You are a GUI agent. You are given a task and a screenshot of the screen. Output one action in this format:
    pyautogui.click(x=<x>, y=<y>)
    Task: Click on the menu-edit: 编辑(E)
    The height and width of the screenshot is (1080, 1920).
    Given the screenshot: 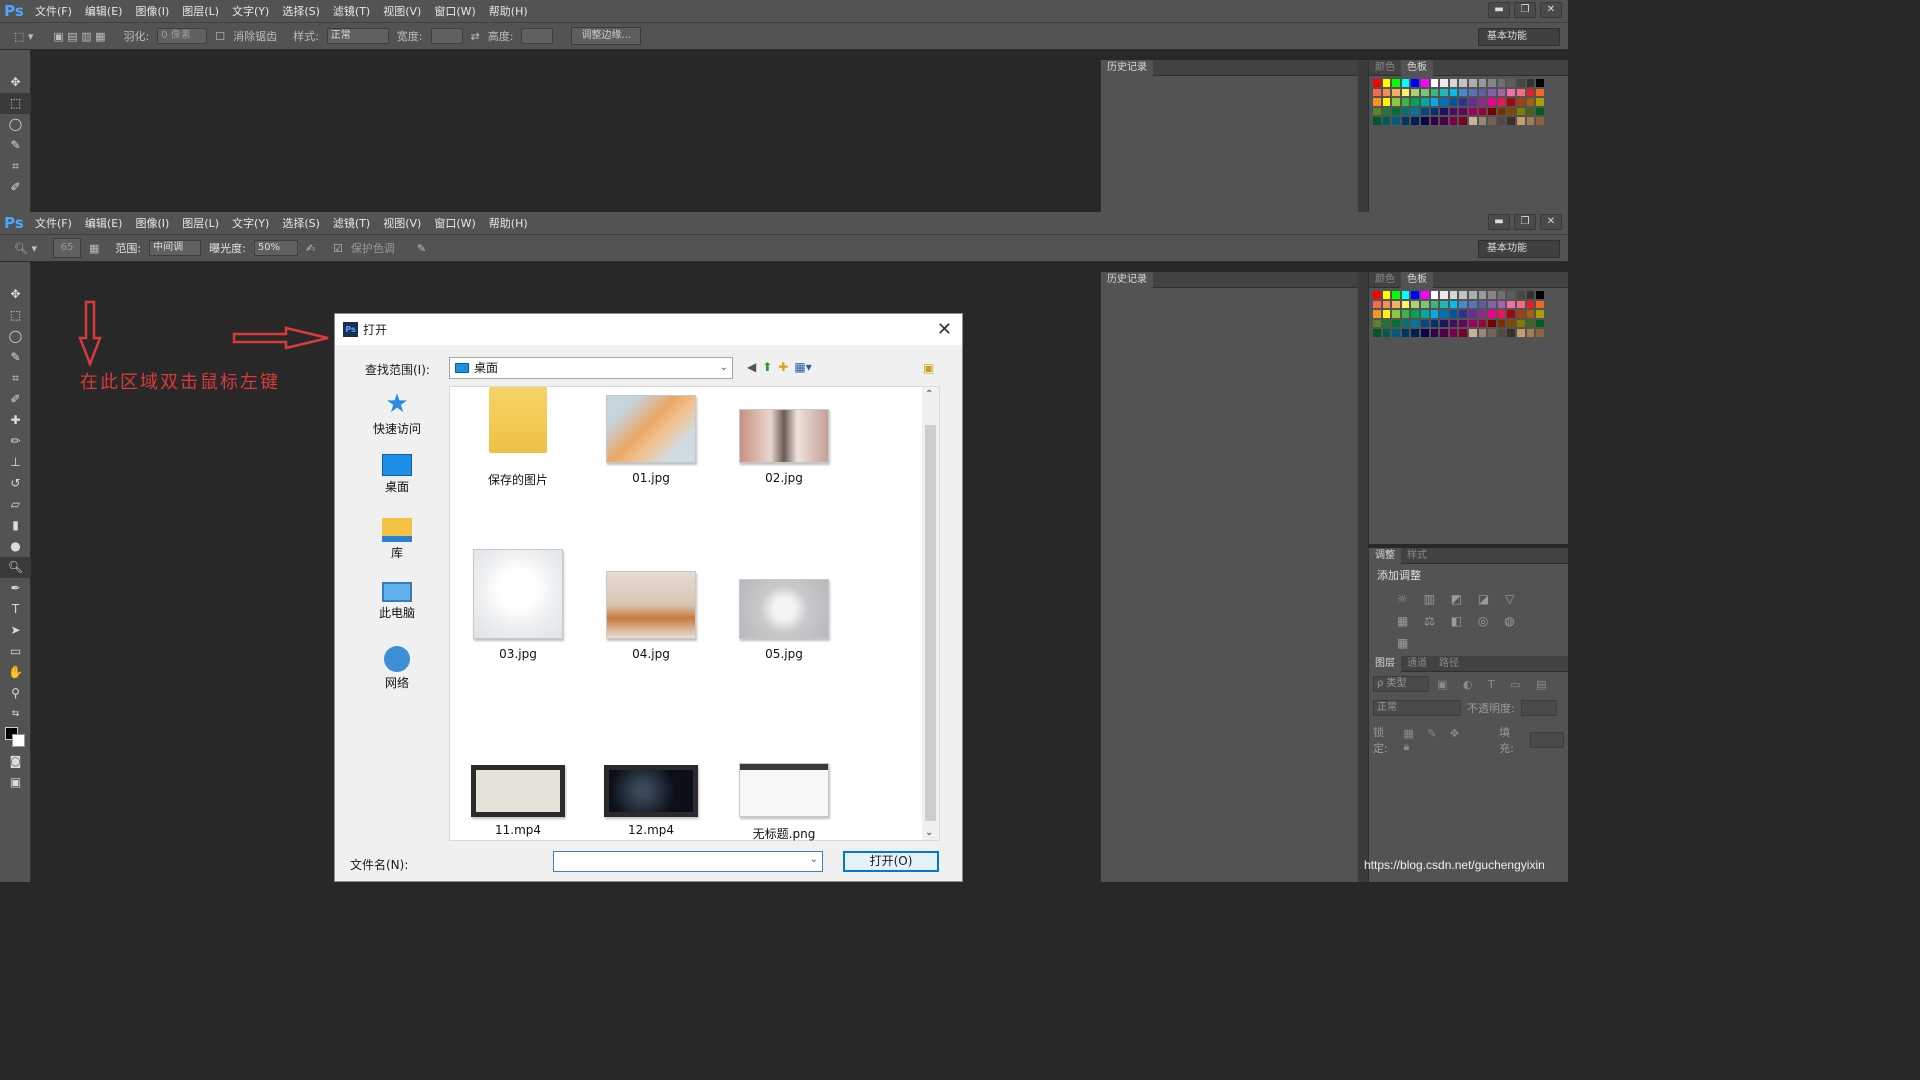 What is the action you would take?
    pyautogui.click(x=103, y=223)
    